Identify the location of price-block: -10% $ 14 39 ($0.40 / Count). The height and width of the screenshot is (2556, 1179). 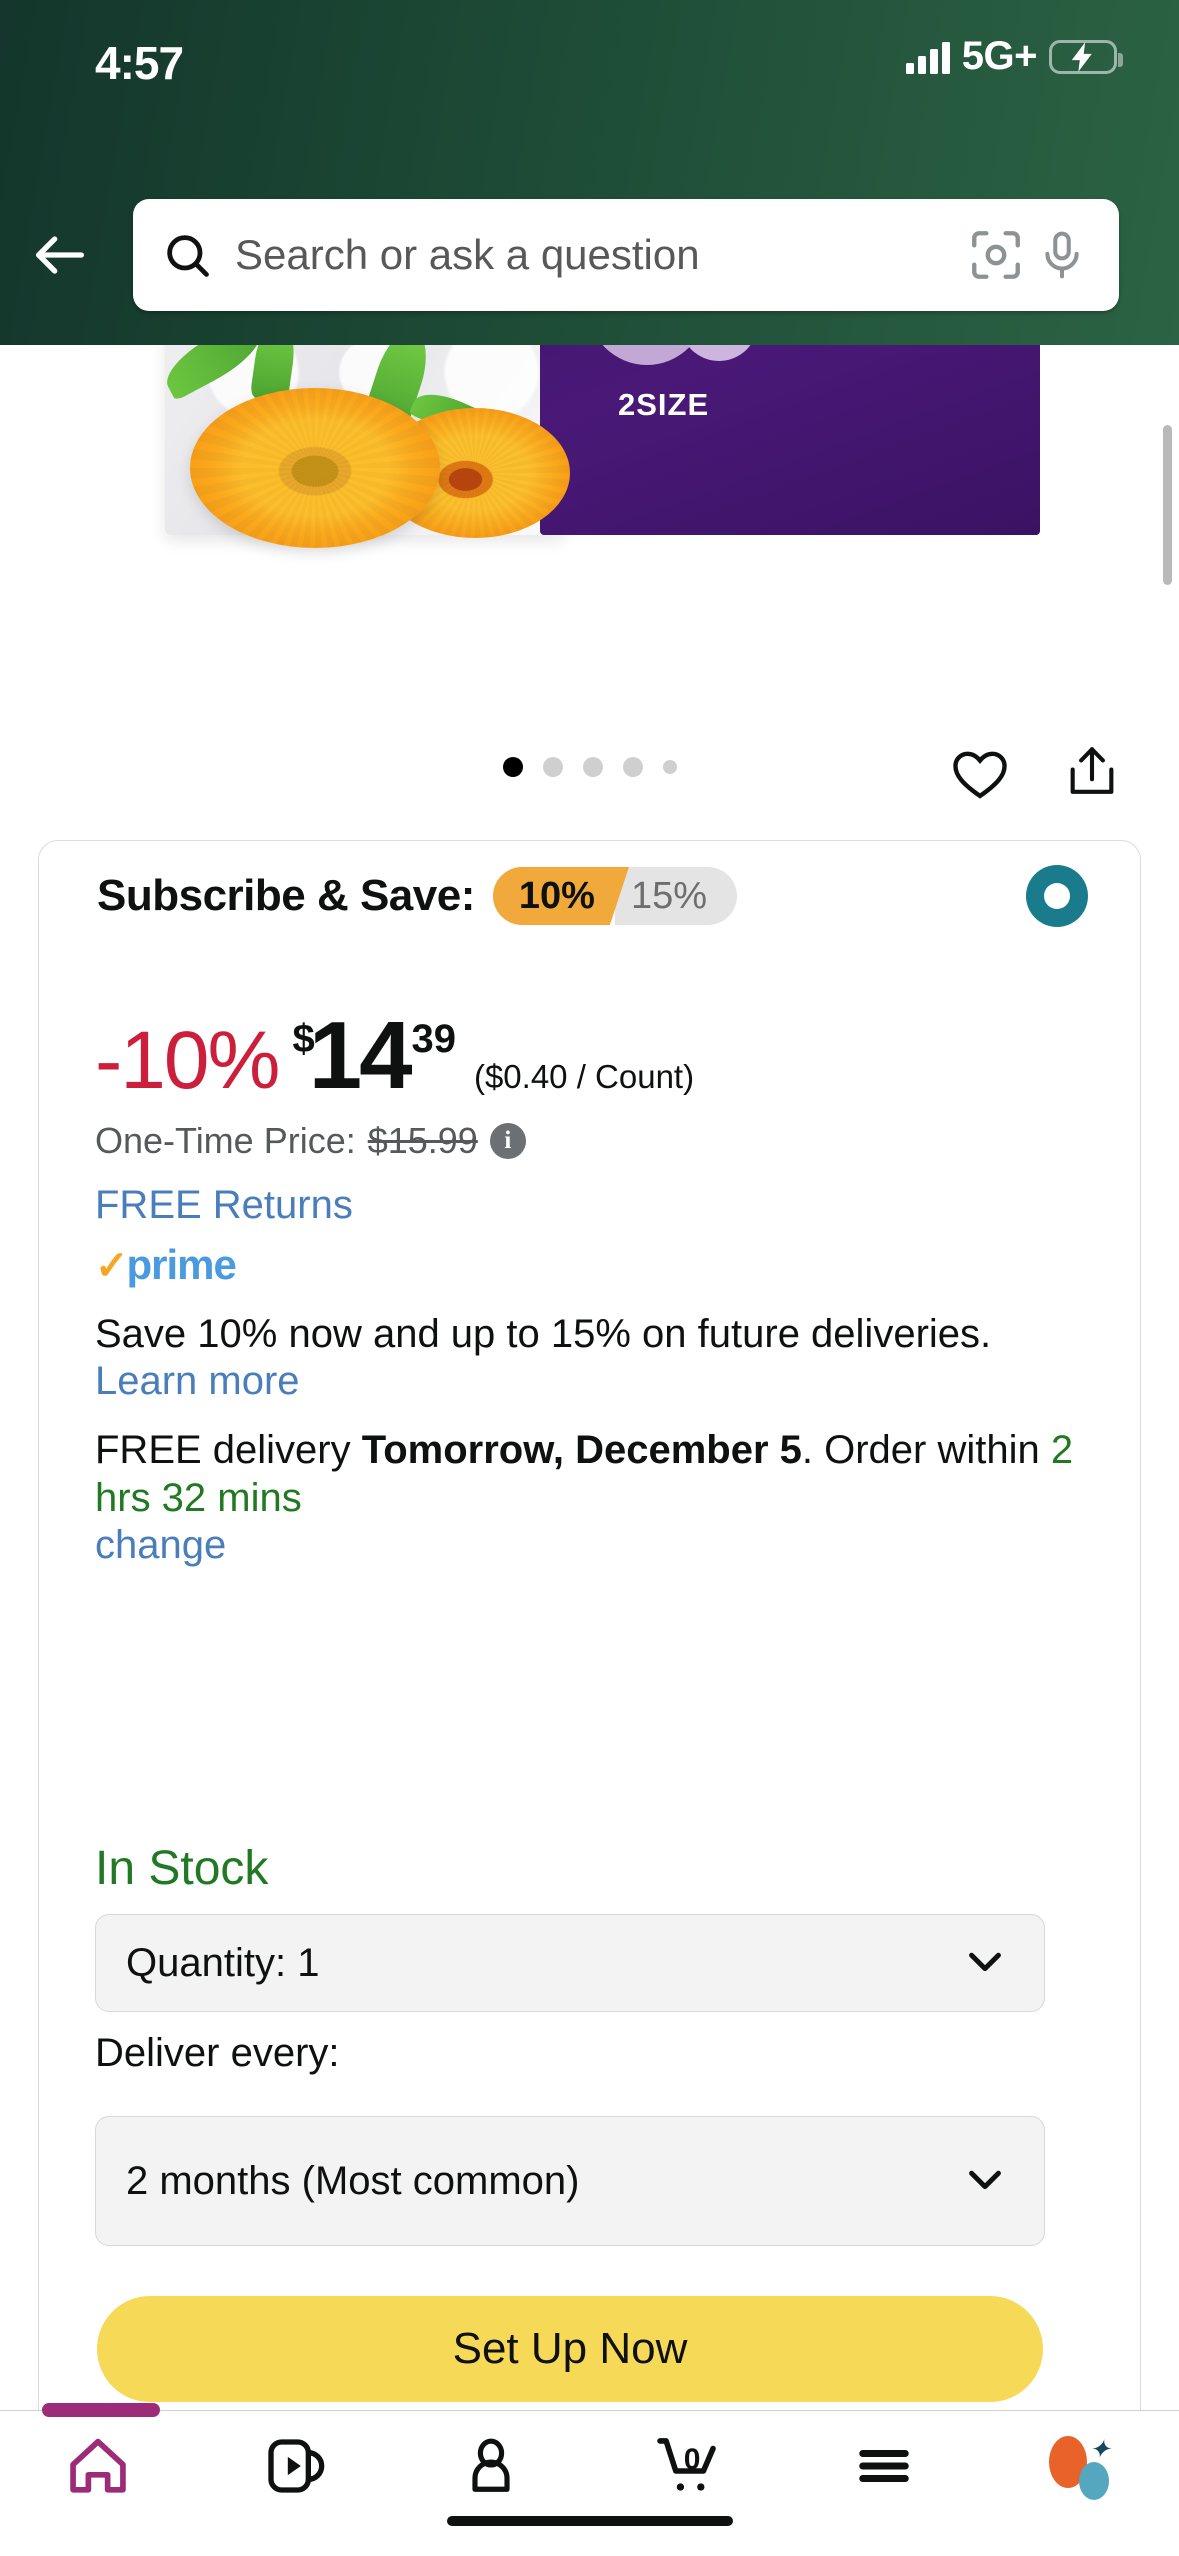
(394, 1056).